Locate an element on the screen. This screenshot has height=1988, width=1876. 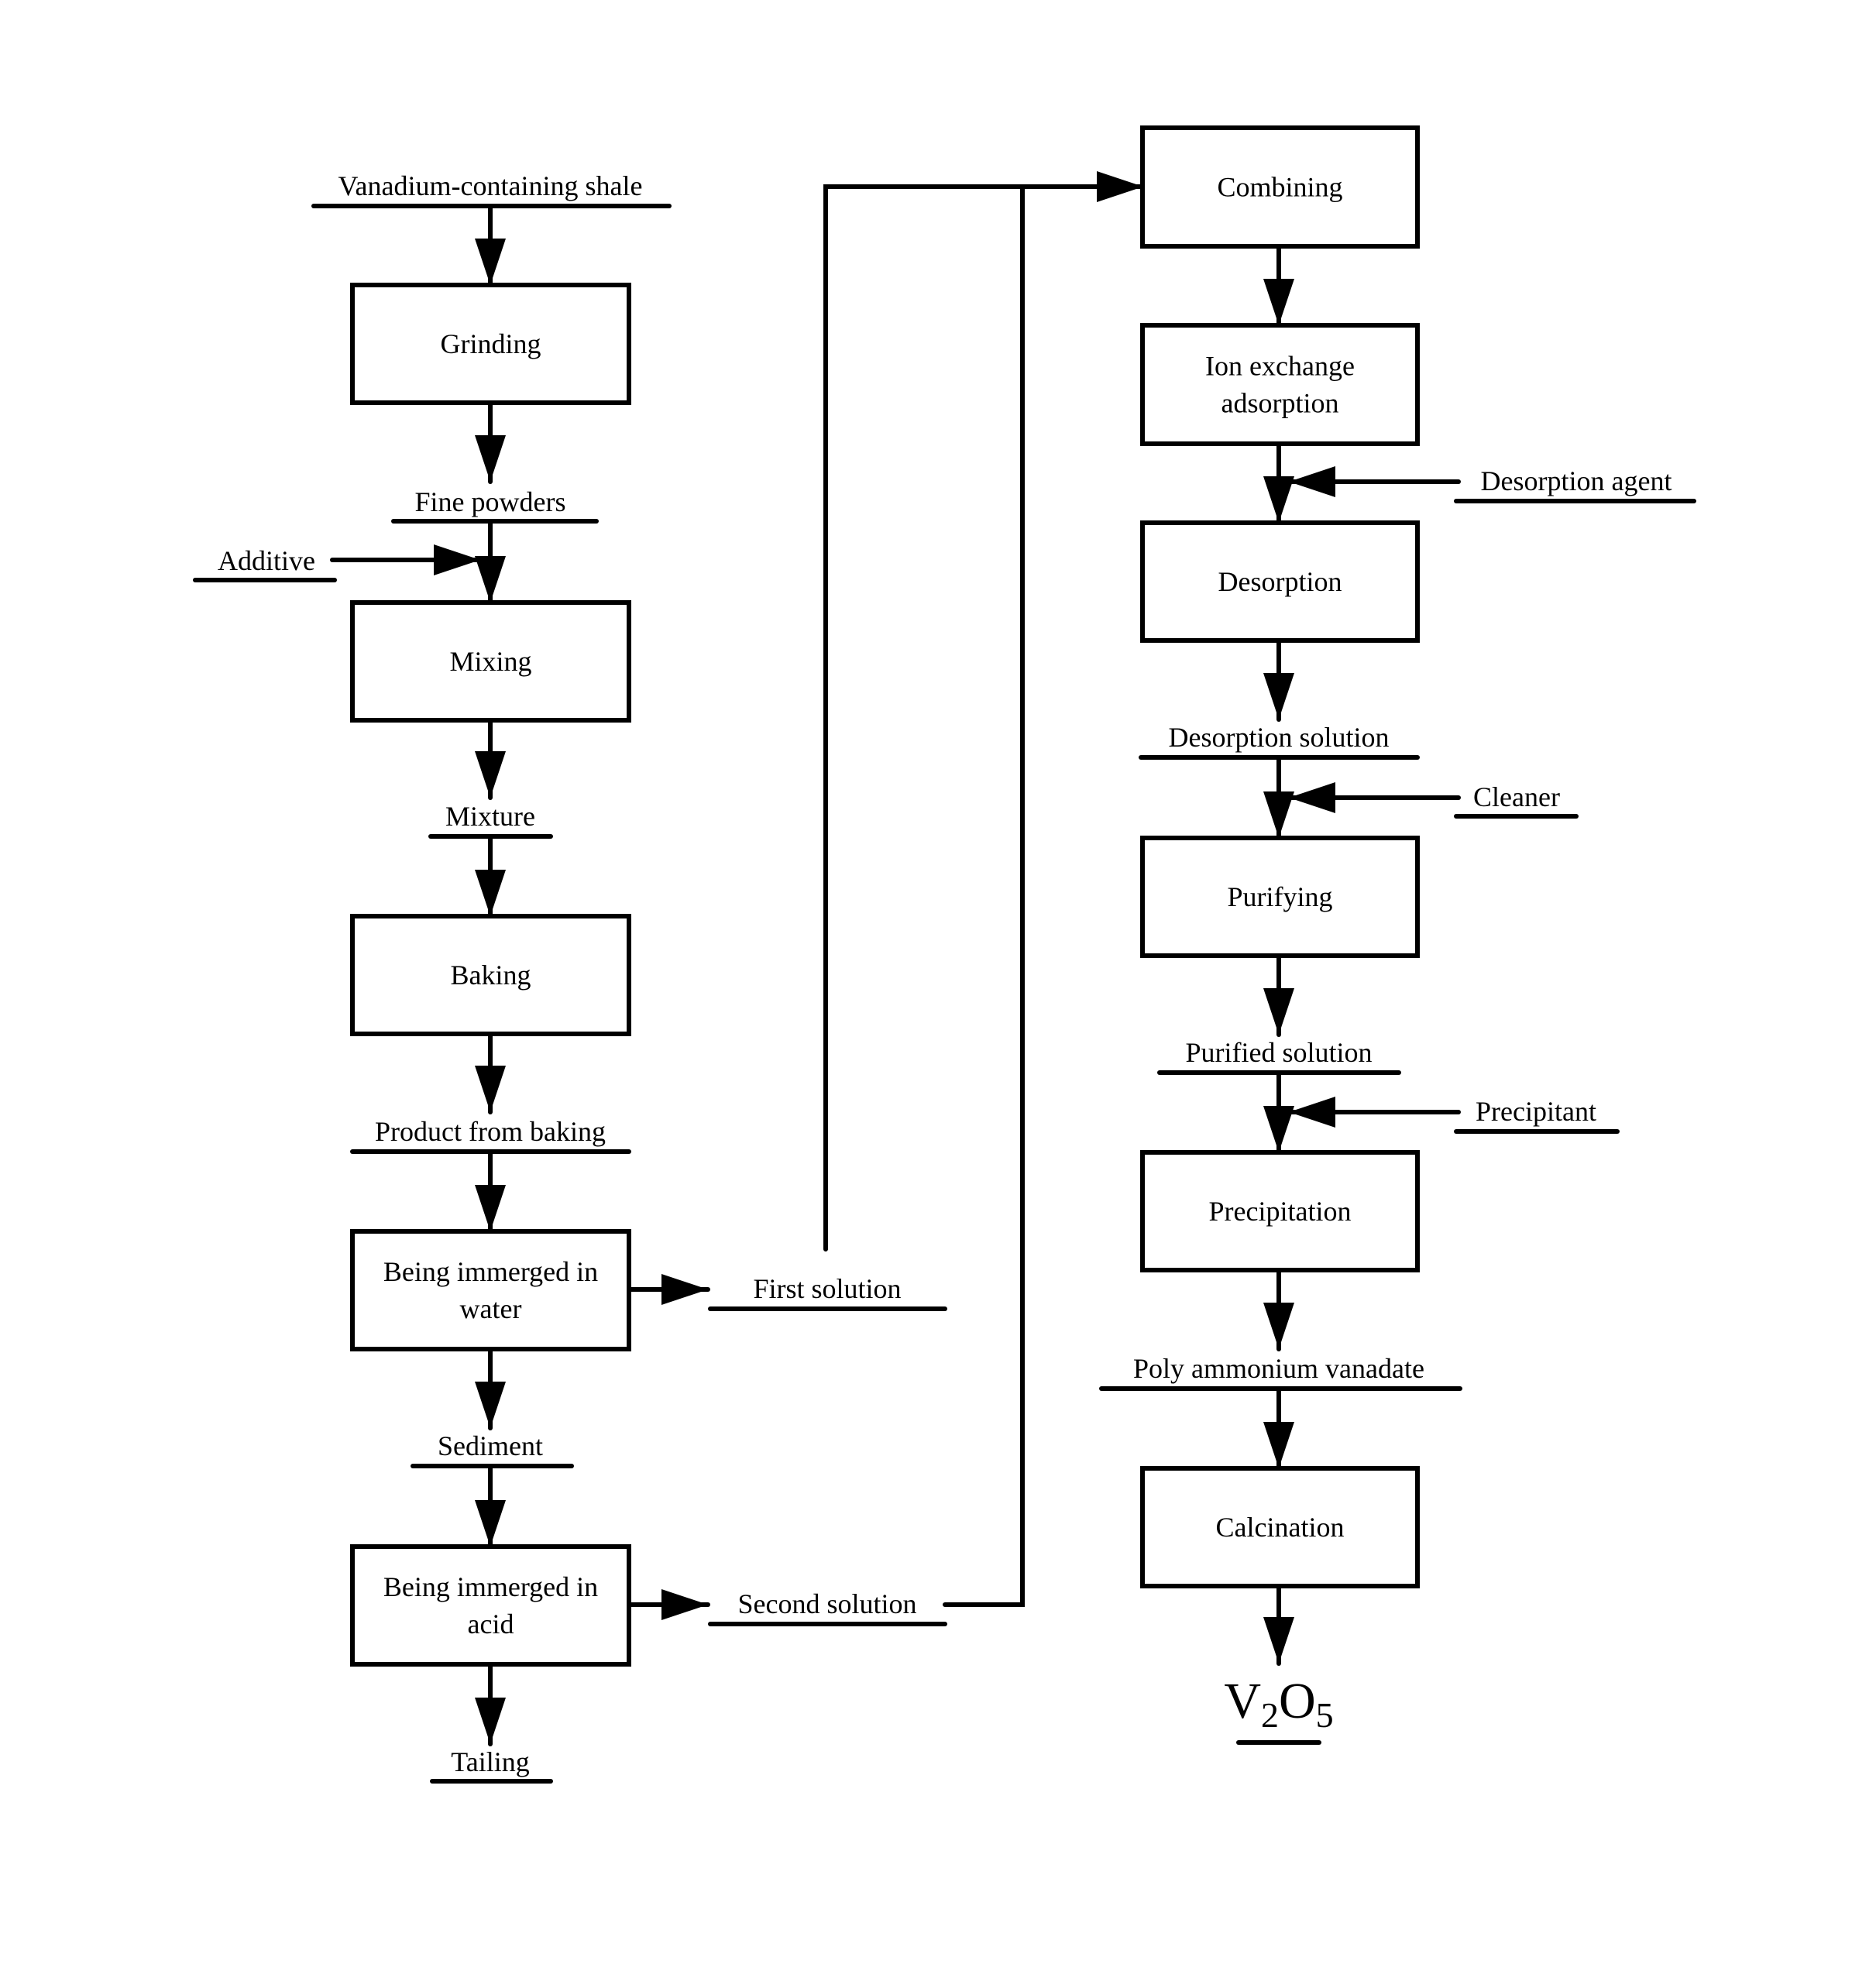
process-box-baking-label: Baking is located at coordinates (491, 976).